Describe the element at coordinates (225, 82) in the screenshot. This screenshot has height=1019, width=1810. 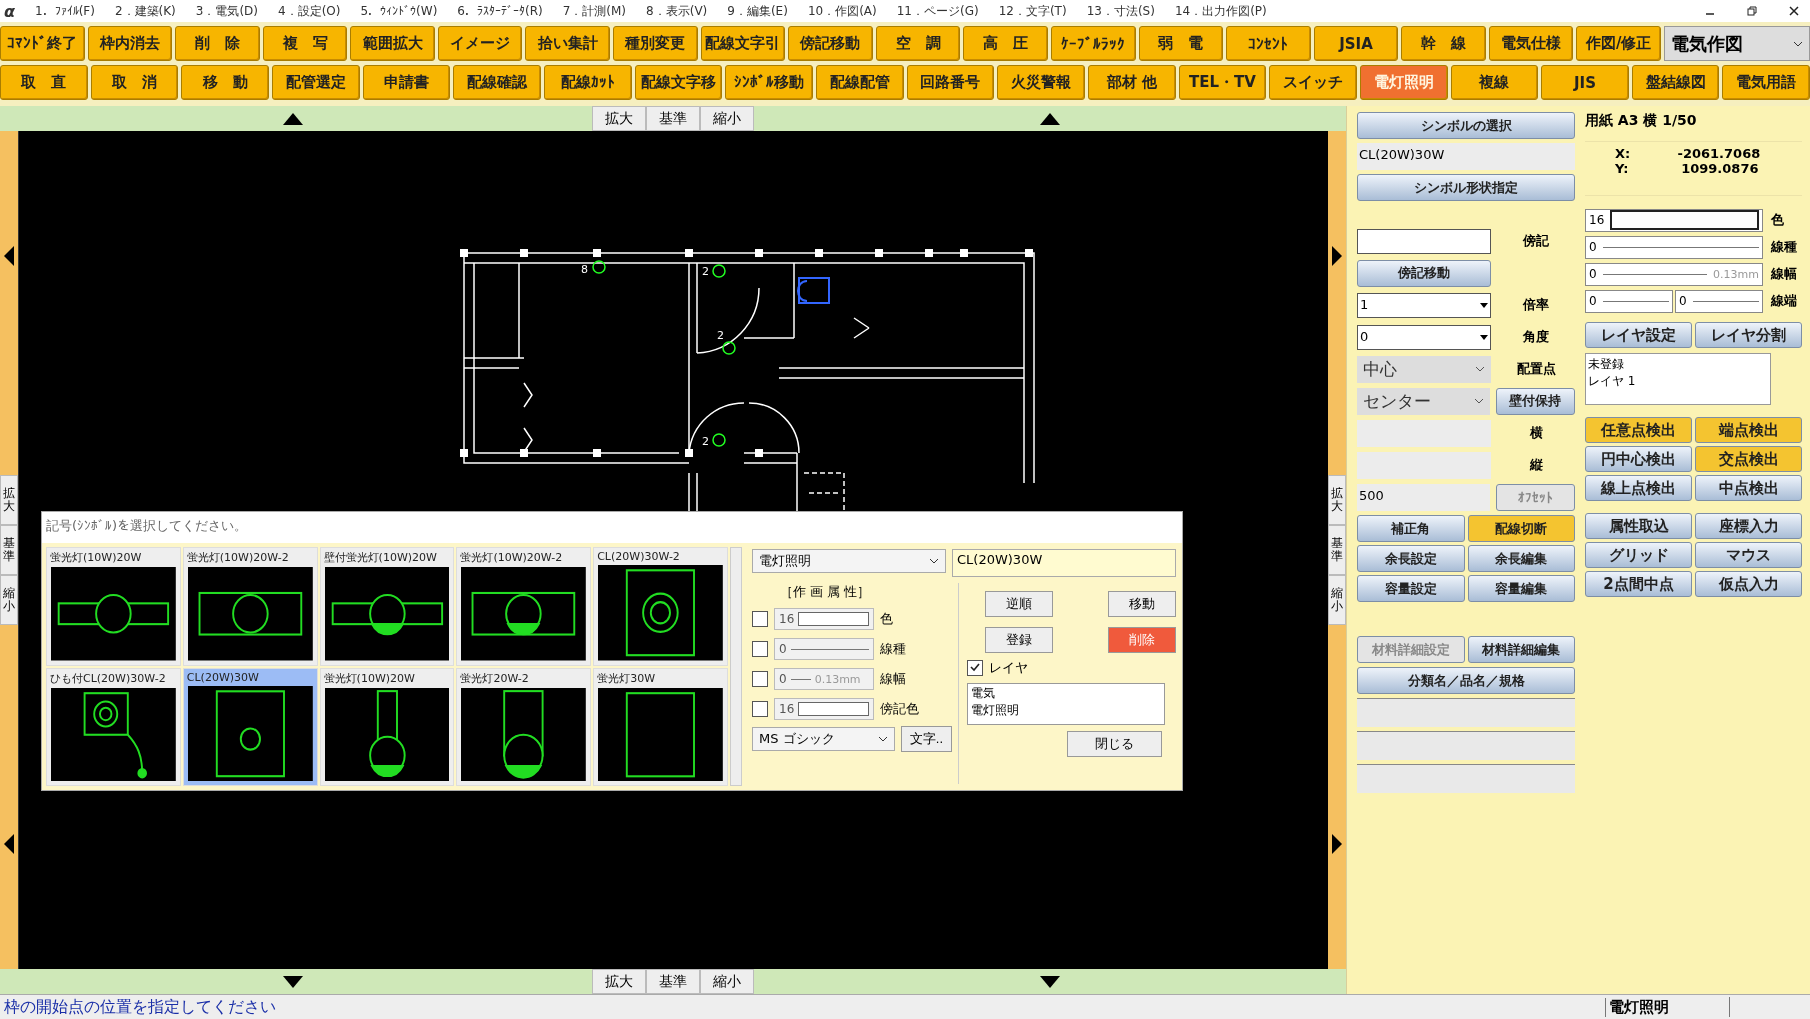
I see `toolbar-button: 移 動` at that location.